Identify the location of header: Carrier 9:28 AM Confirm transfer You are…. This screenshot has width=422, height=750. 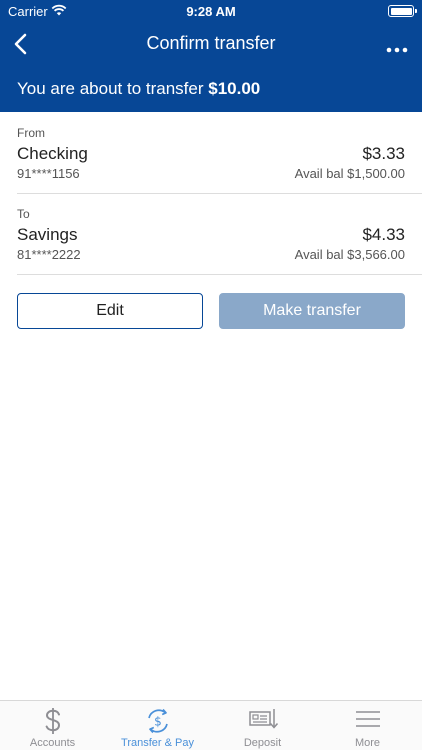
(211, 56).